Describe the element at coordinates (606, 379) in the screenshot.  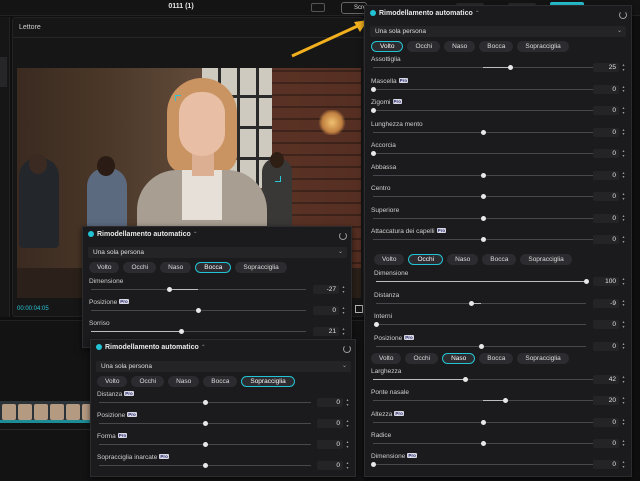
I see `value-input: 42` at that location.